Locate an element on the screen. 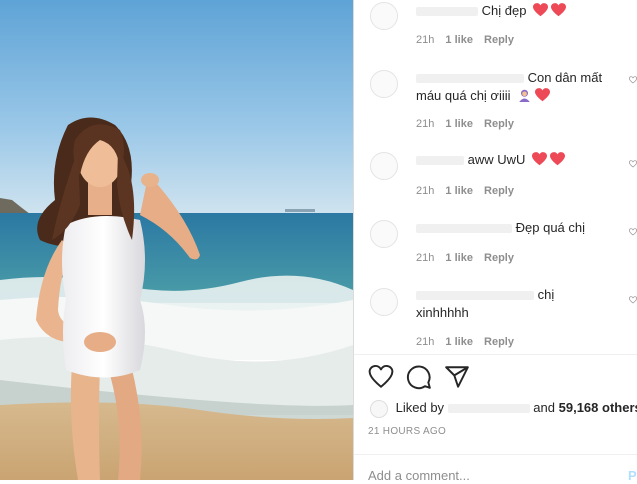 This screenshot has height=484, width=637. person-emoji-icon is located at coordinates (524, 95).